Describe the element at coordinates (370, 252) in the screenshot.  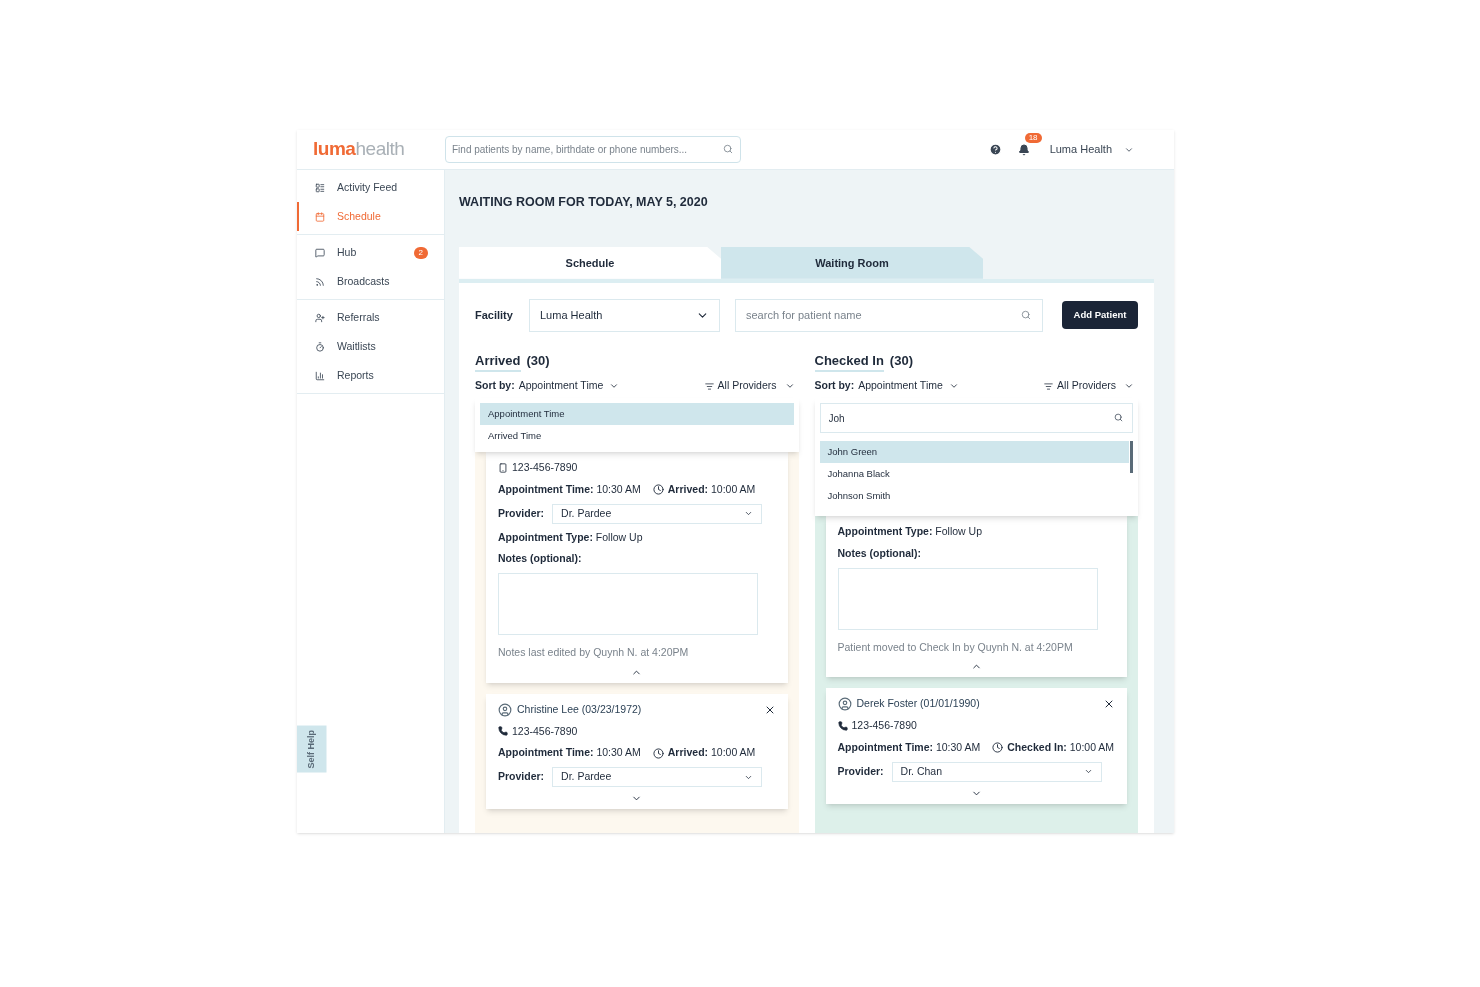
I see `sidebar-item: Hub 2` at that location.